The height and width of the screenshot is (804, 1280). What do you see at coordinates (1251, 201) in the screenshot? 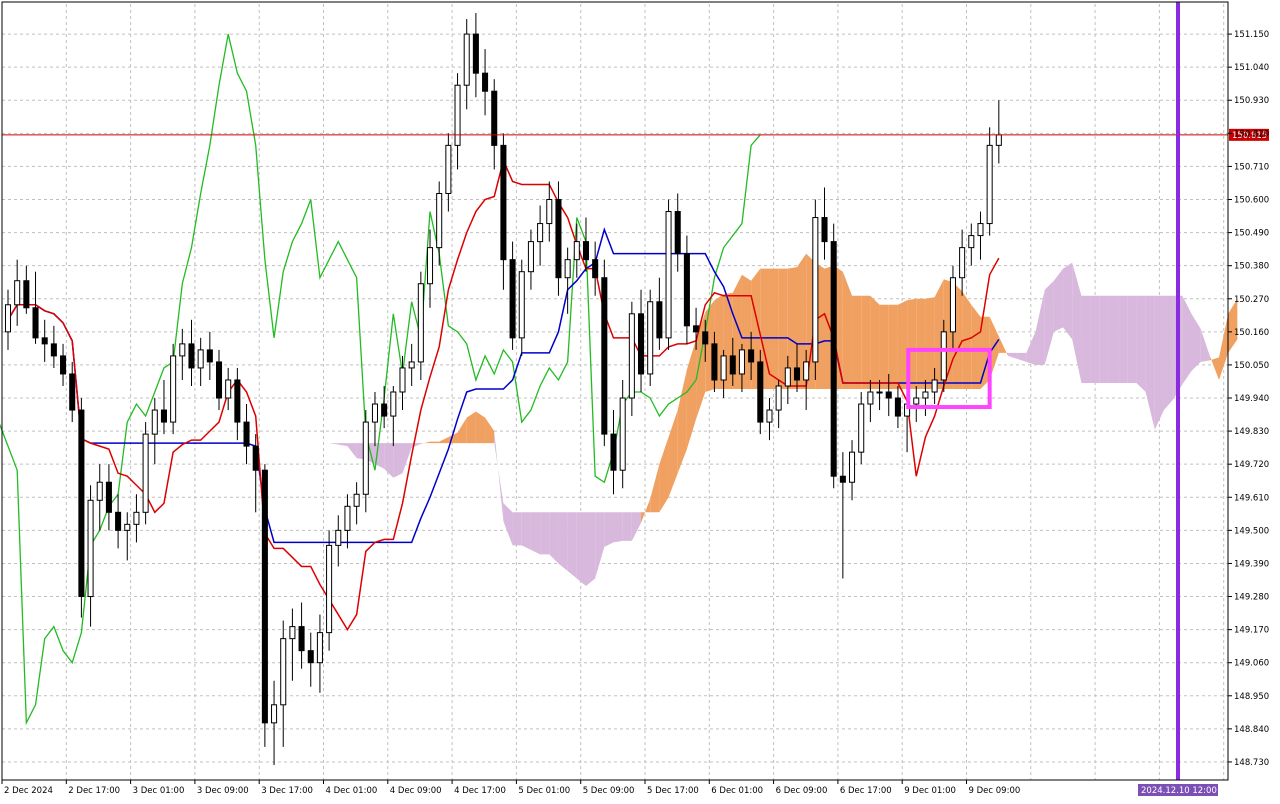
I see `y-tick-label: 150.600` at bounding box center [1251, 201].